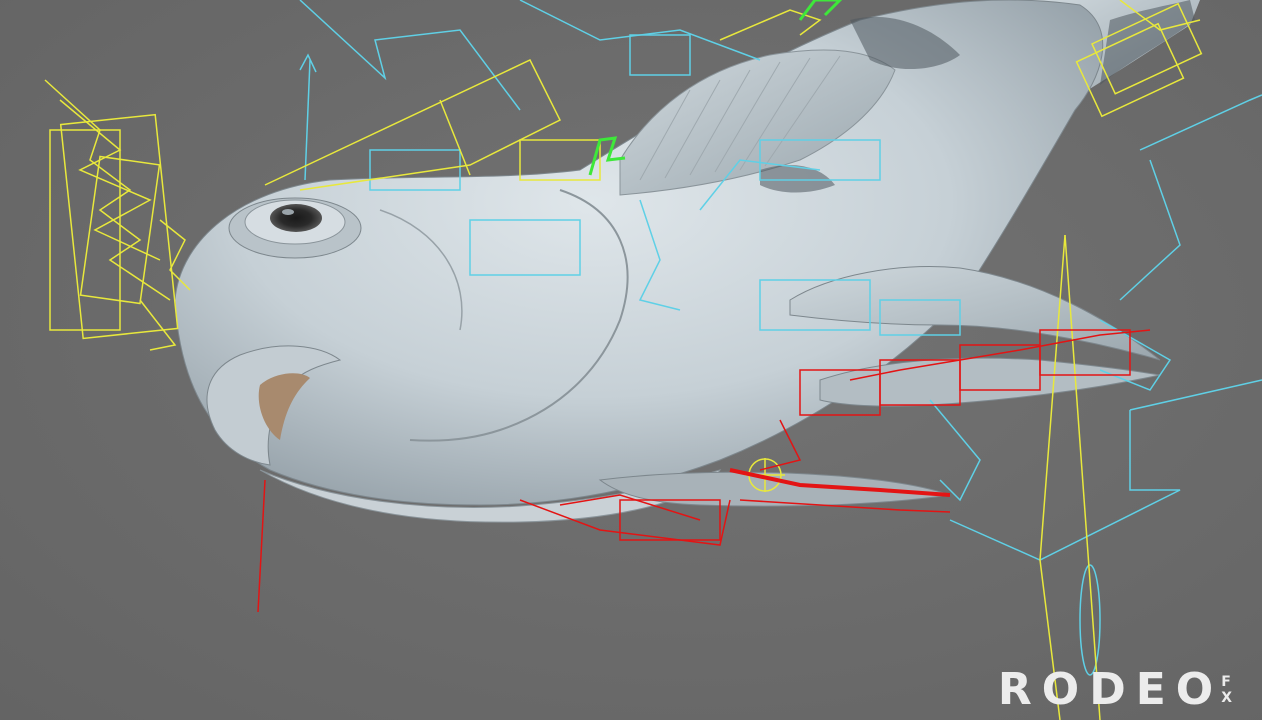  Describe the element at coordinates (455, 137) in the screenshot. I see `yellow-control-curve` at that location.